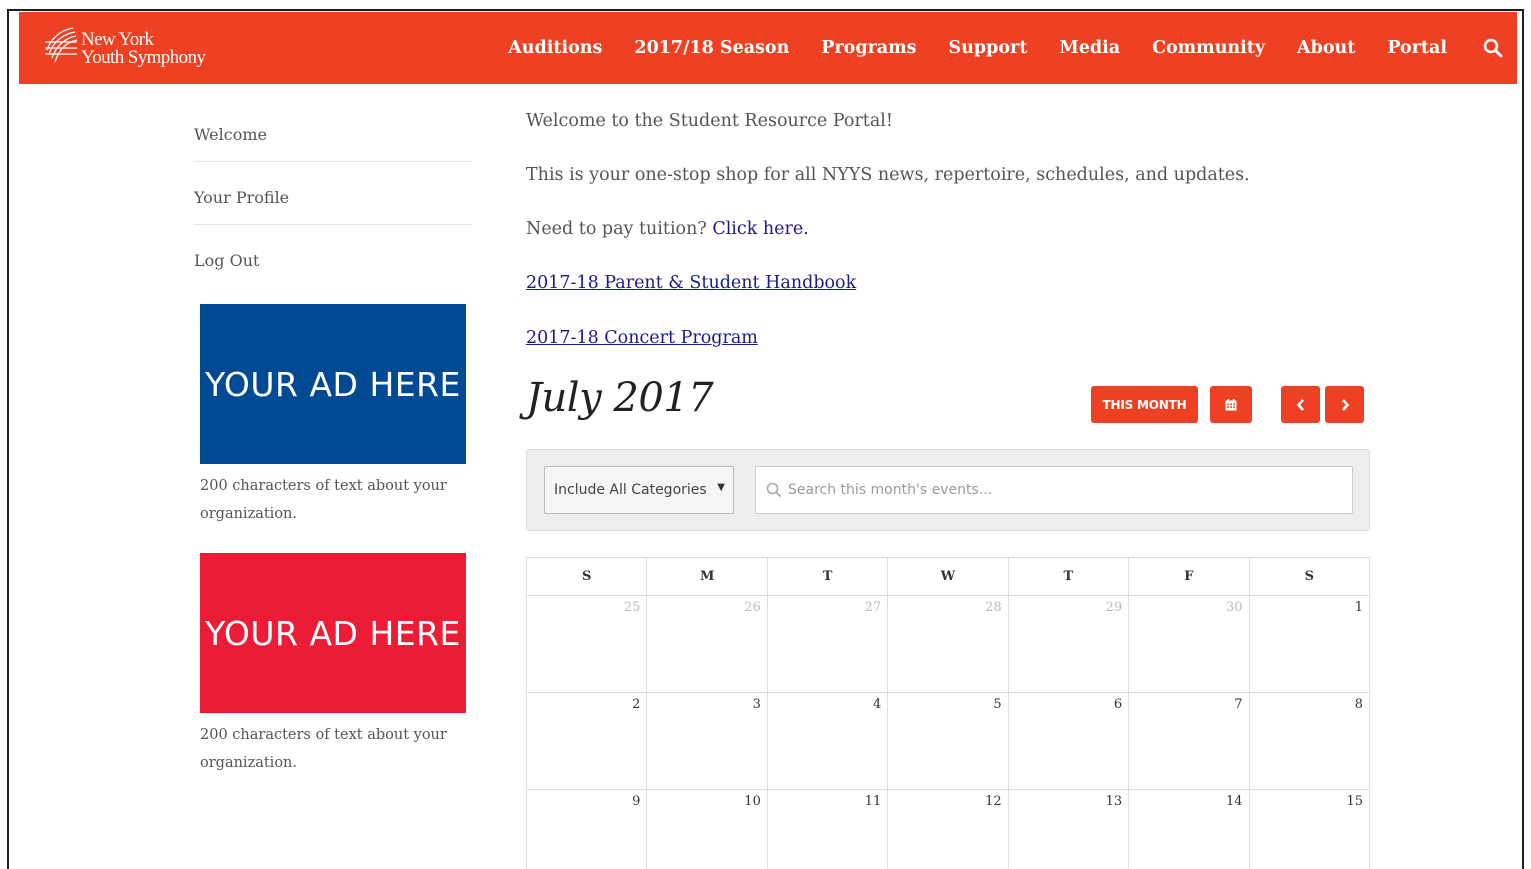  Describe the element at coordinates (630, 490) in the screenshot. I see `category-select-value: Include All Categories` at that location.